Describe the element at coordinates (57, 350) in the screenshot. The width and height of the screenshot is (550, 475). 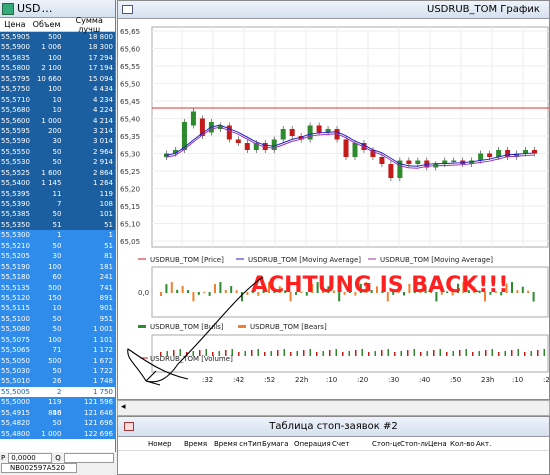
I see `order-book-row: 55,5065 71 1 172` at that location.